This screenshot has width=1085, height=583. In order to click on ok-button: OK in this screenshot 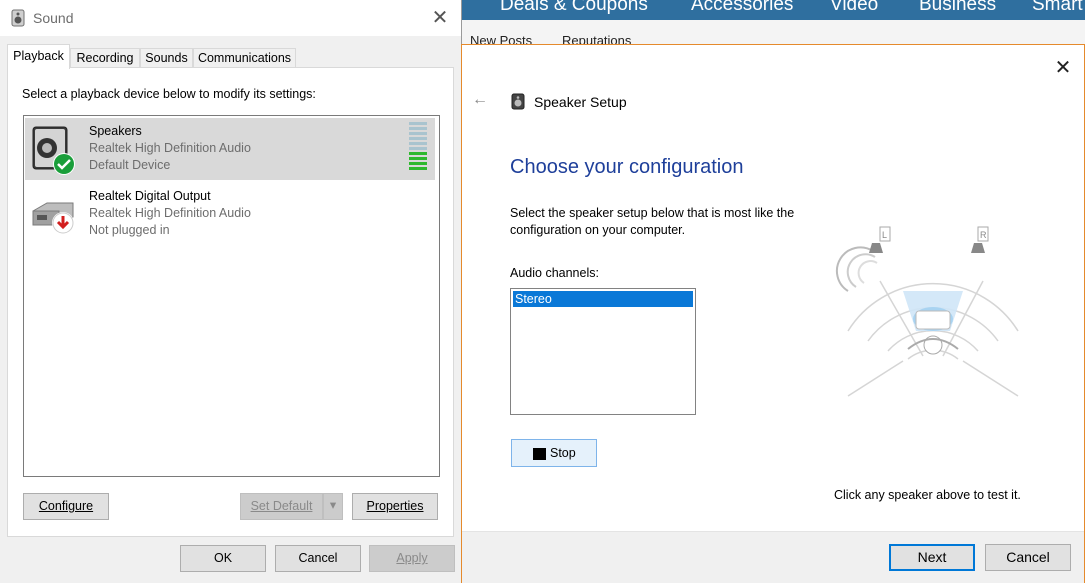, I will do `click(223, 558)`.